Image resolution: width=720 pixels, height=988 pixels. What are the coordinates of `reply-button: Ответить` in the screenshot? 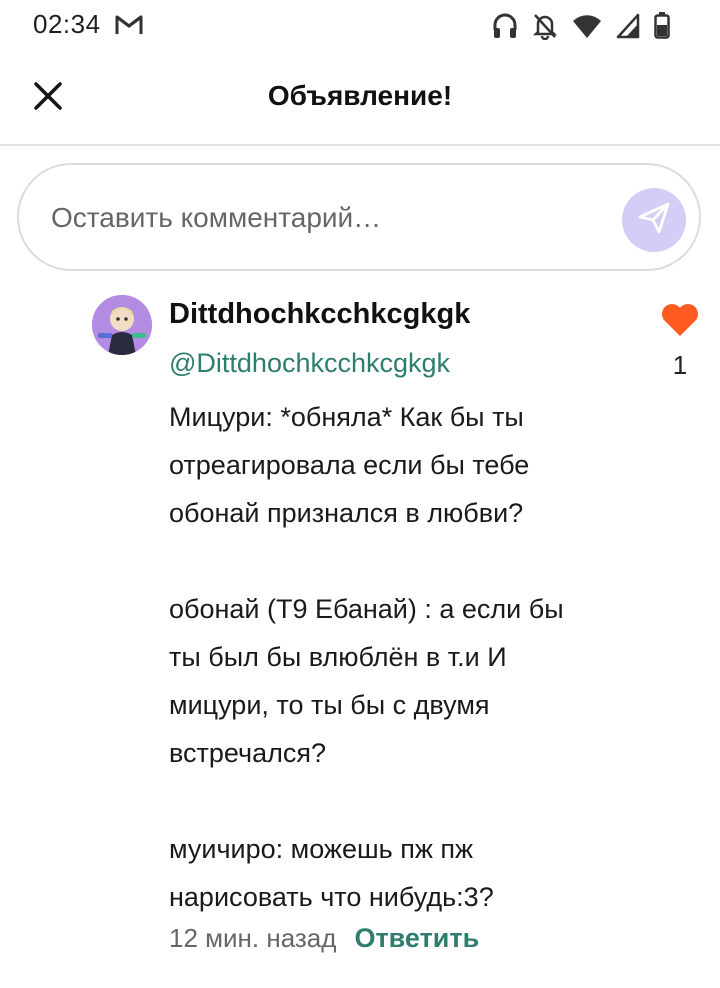 It's located at (416, 938).